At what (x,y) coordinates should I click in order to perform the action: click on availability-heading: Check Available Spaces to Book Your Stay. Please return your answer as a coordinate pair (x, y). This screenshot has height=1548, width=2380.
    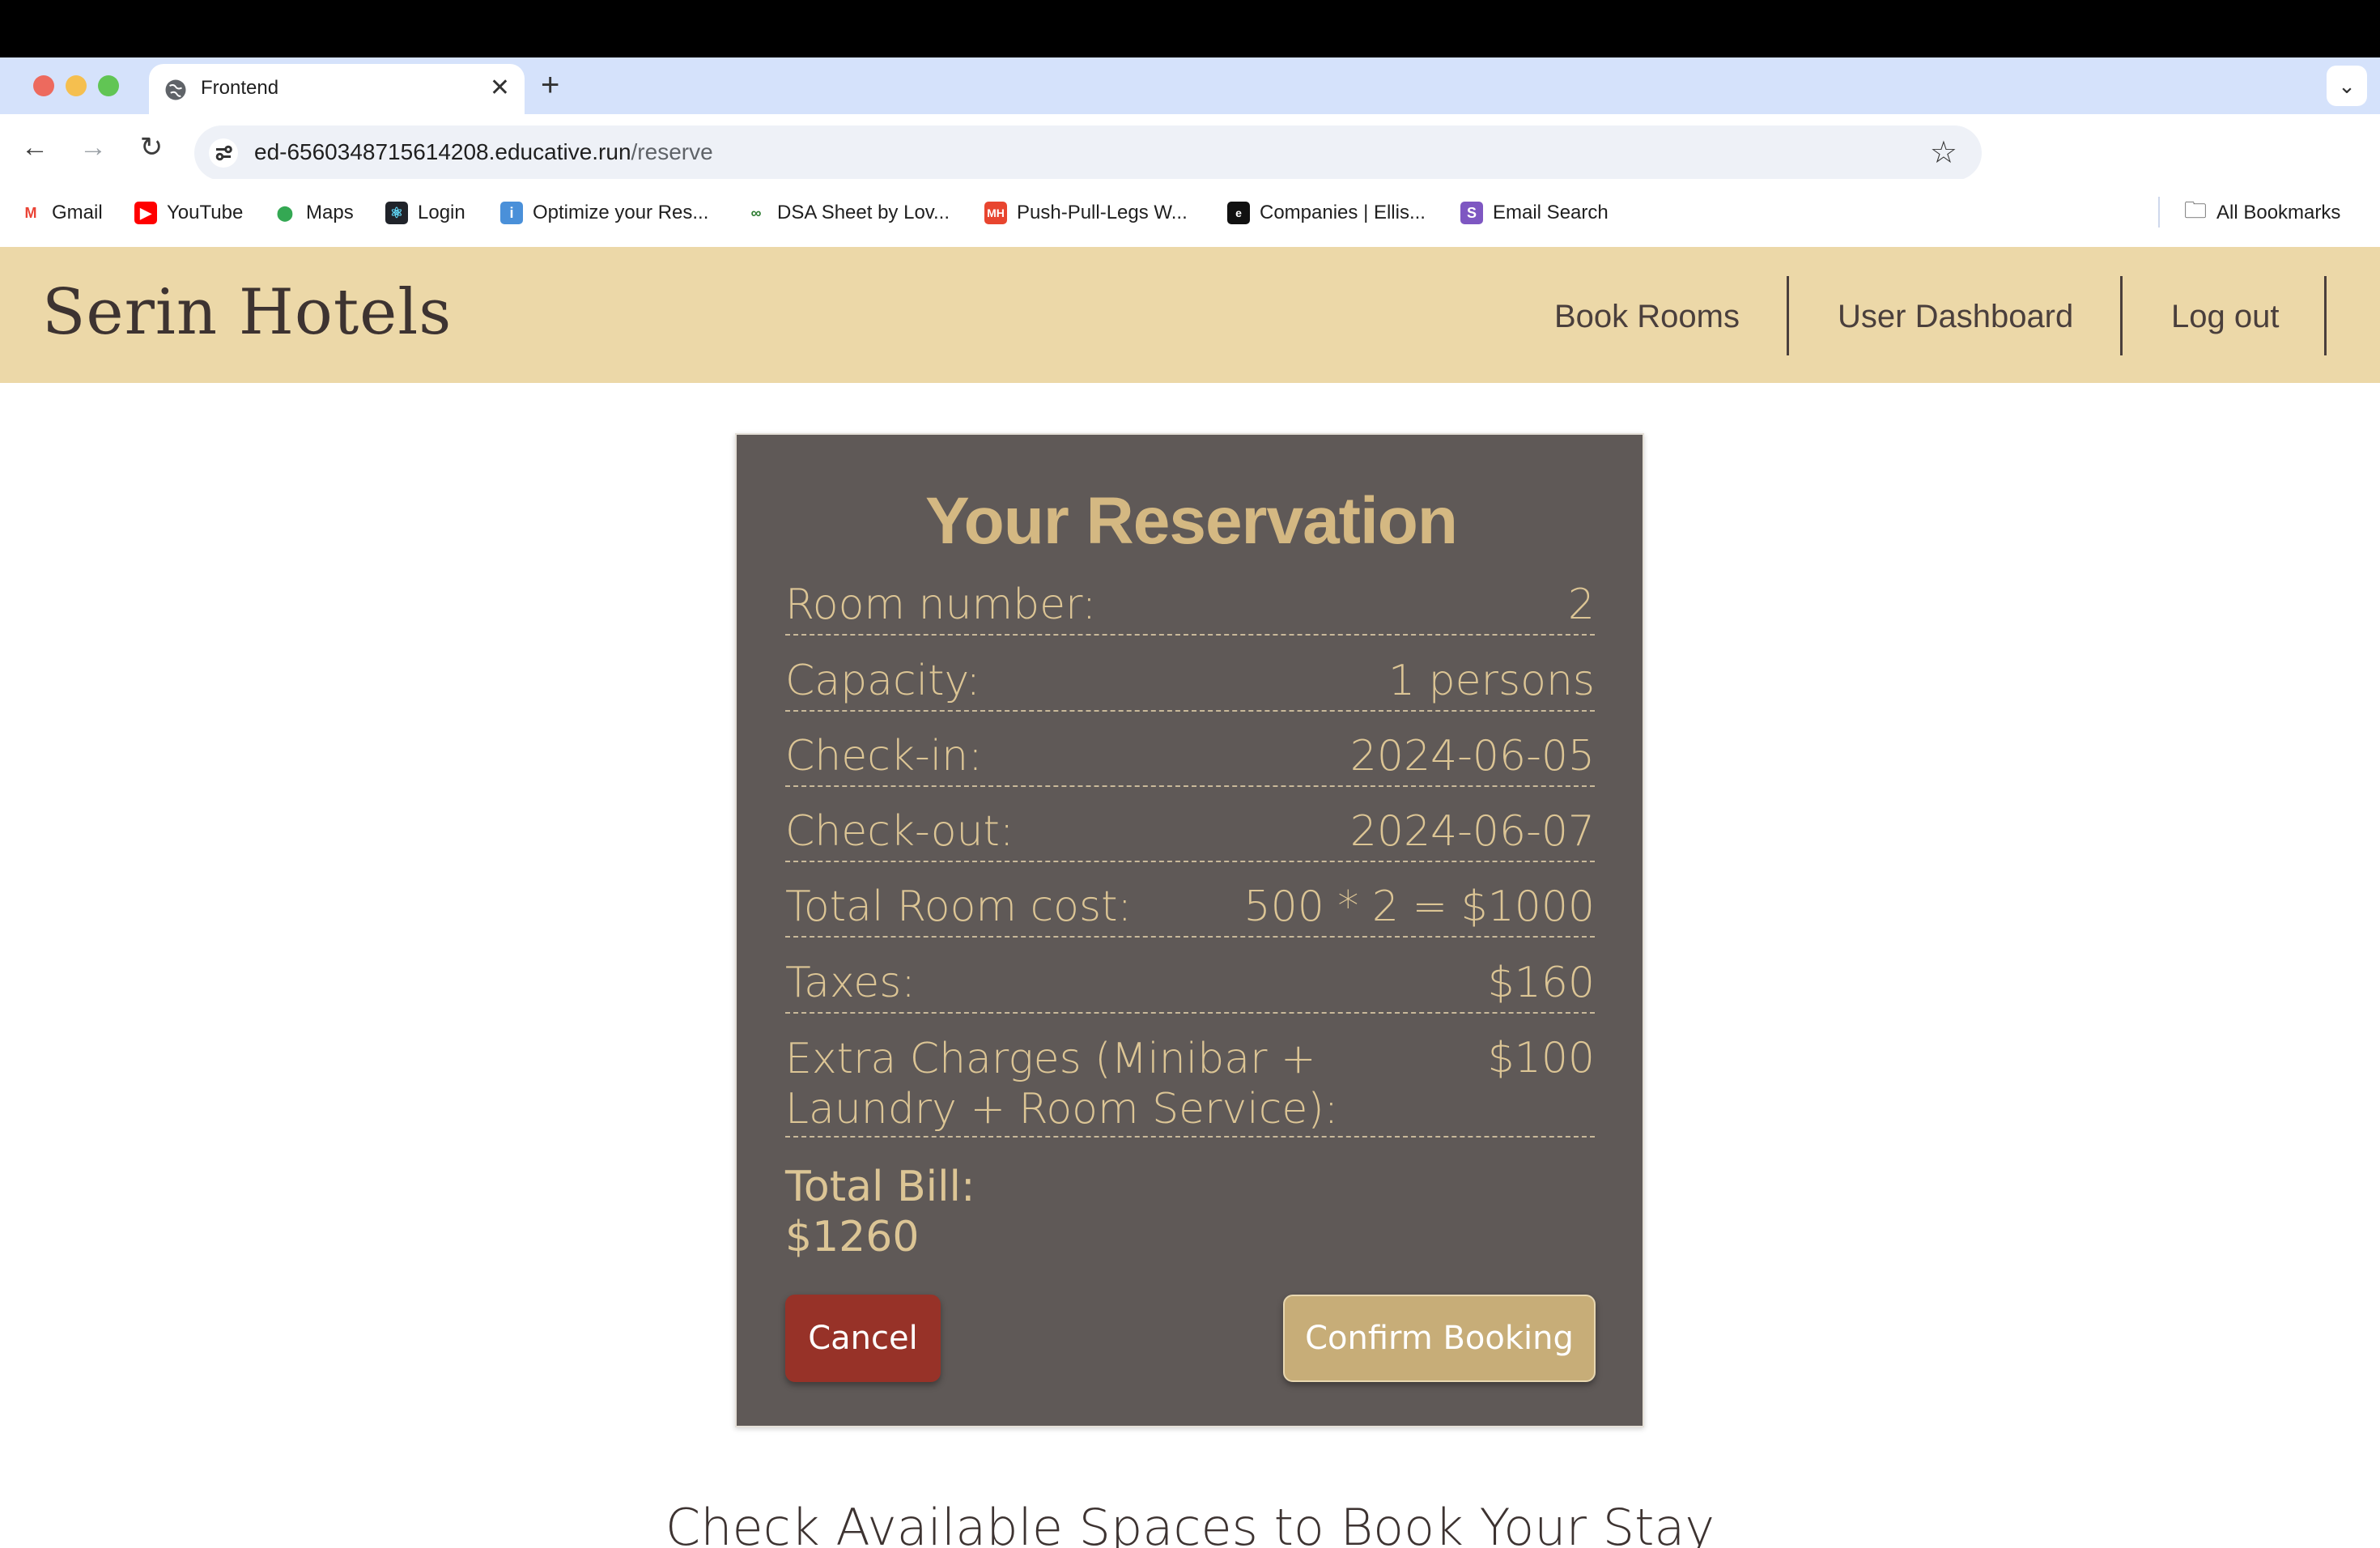
    Looking at the image, I should click on (1190, 1523).